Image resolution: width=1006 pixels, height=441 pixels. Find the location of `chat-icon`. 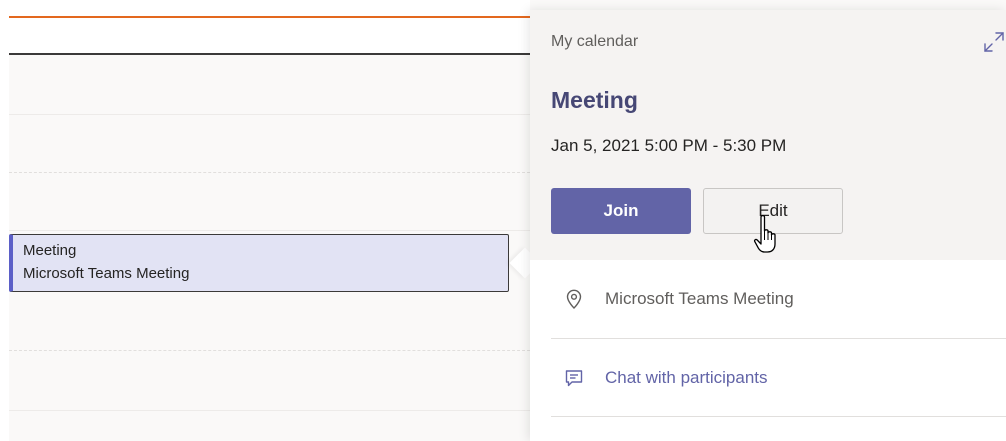

chat-icon is located at coordinates (574, 378).